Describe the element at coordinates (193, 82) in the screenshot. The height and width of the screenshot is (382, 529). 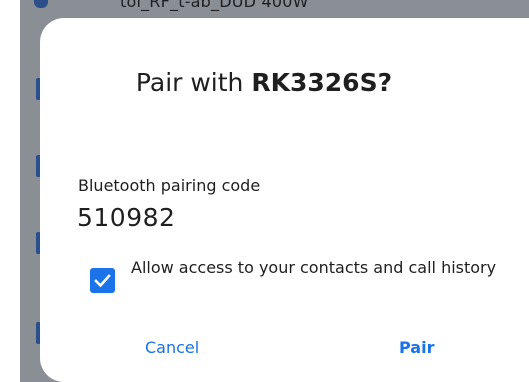
I see `dialog-title-prefix: Pair with` at that location.